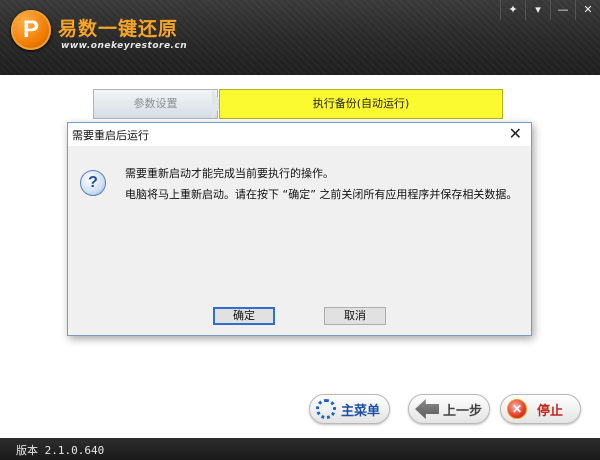 Image resolution: width=600 pixels, height=460 pixels. I want to click on wizard-steps: 参数设置 执行备份(自动运行), so click(298, 104).